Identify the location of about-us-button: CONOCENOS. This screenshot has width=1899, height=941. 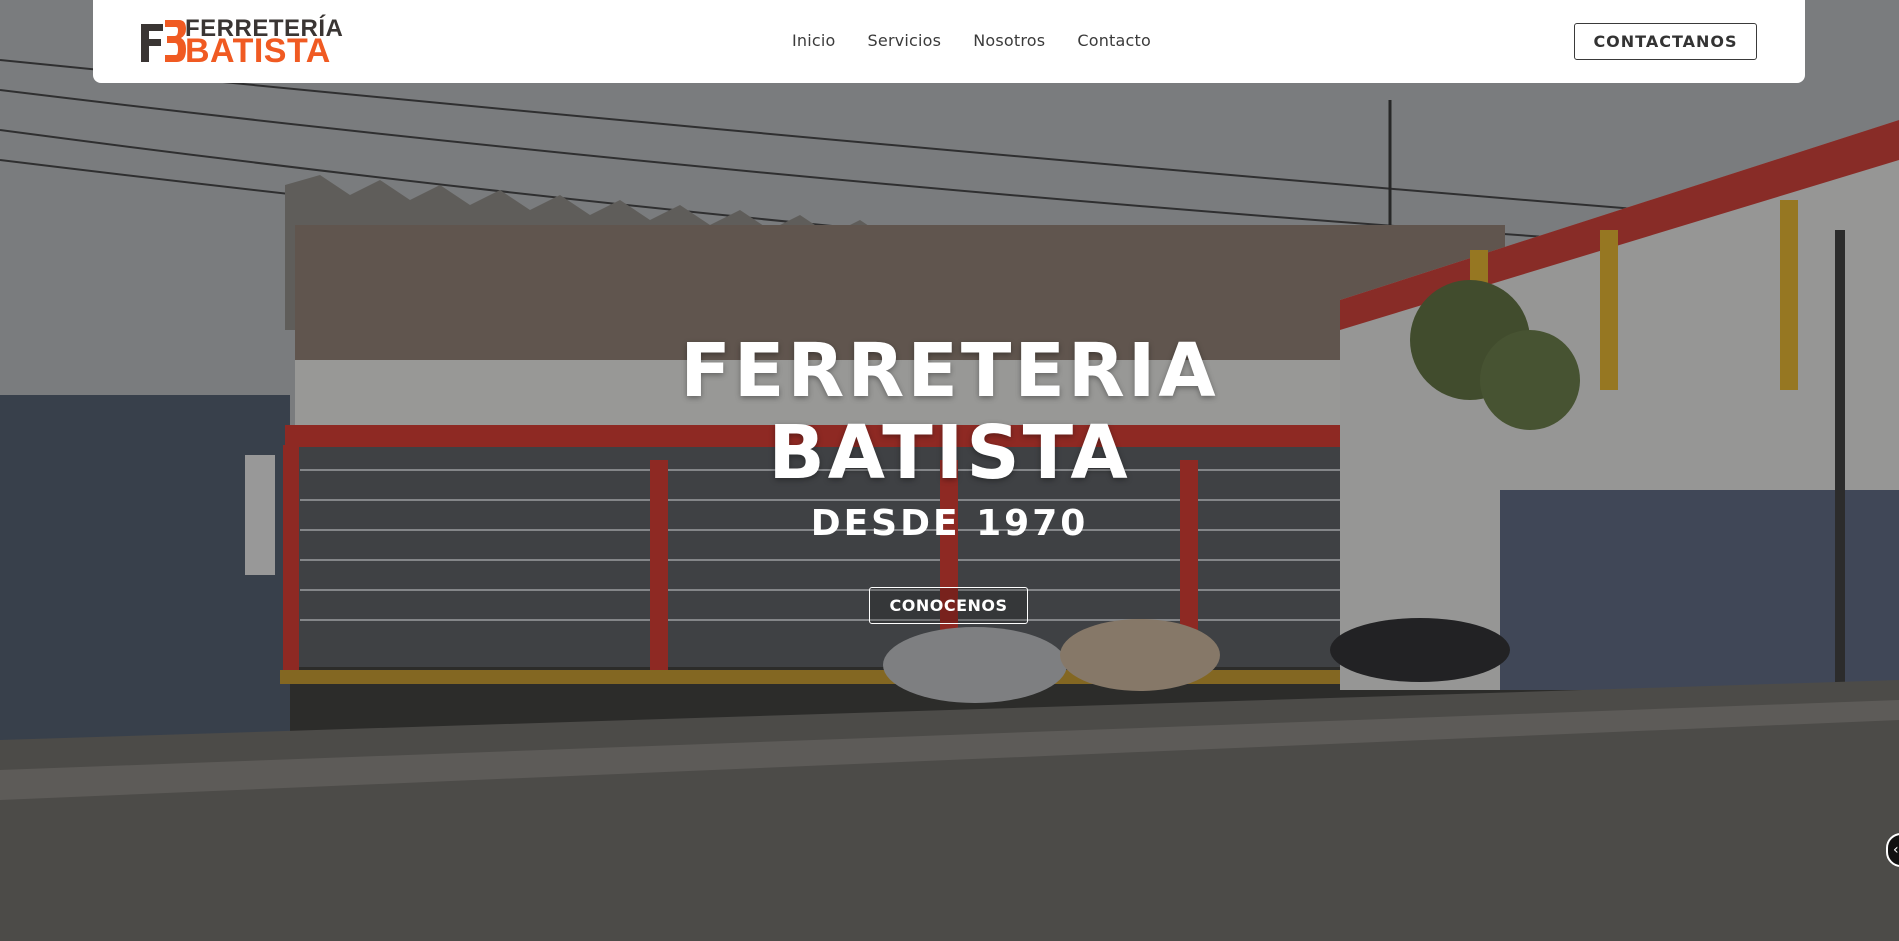
(948, 605).